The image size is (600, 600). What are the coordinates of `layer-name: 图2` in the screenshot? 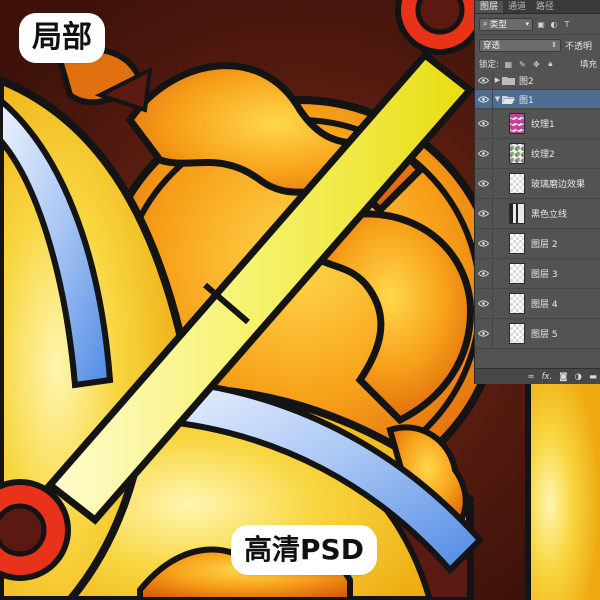 It's located at (526, 81).